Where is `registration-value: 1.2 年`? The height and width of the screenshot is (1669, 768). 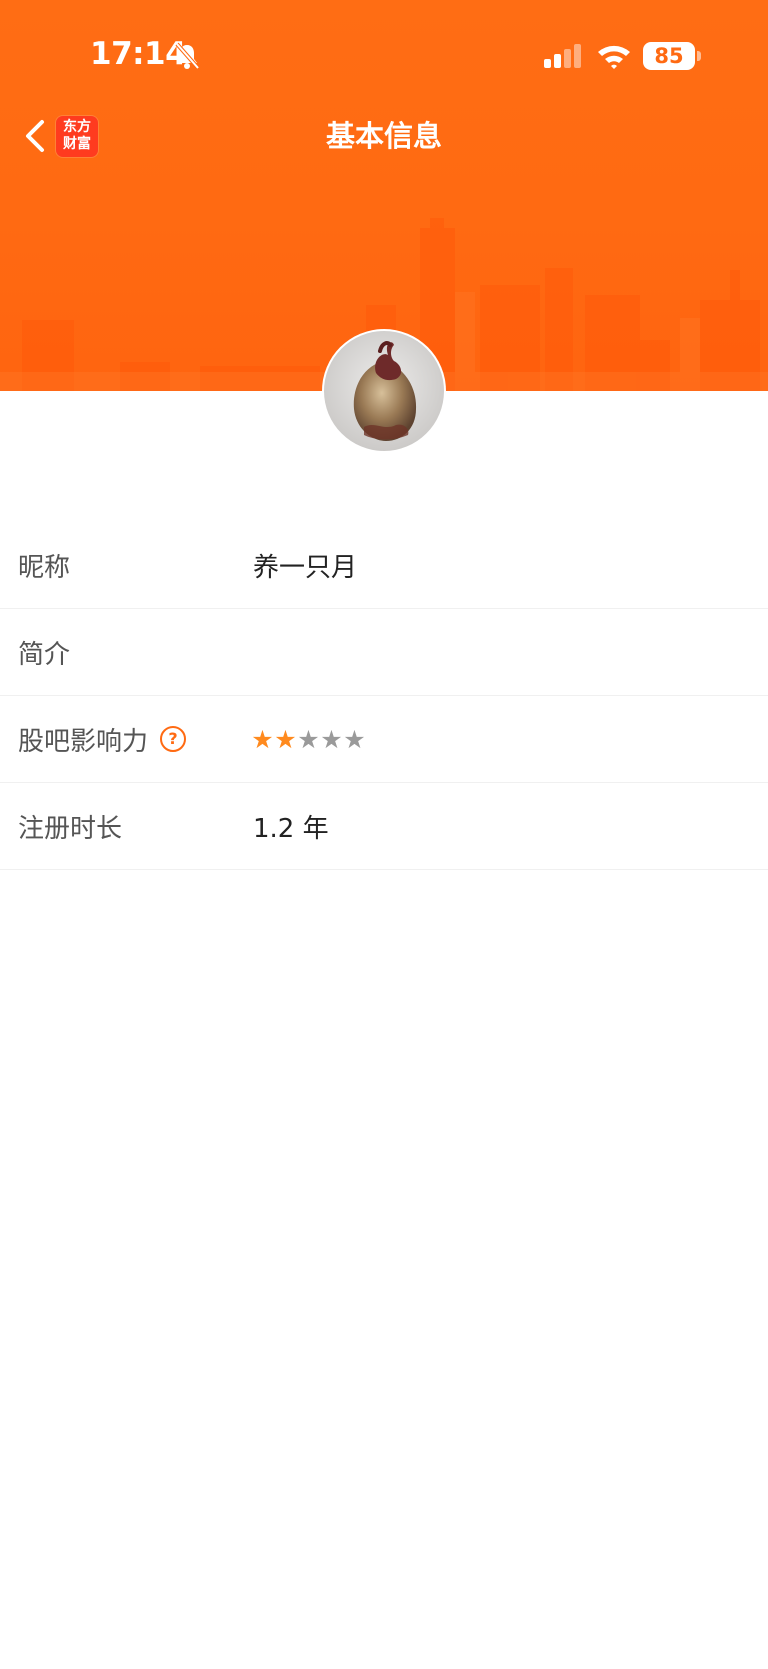 registration-value: 1.2 年 is located at coordinates (291, 828).